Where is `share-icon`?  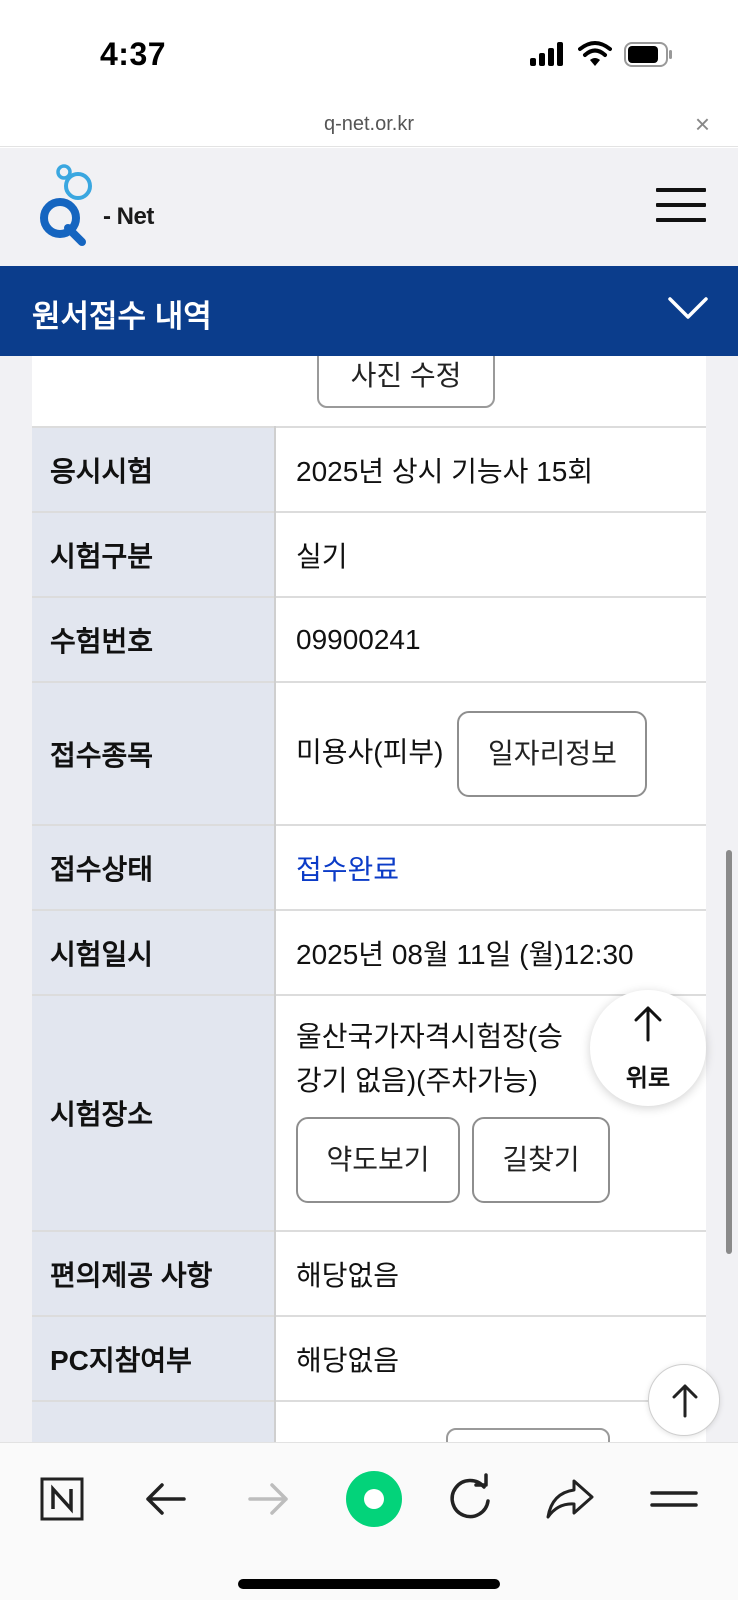 share-icon is located at coordinates (570, 1499).